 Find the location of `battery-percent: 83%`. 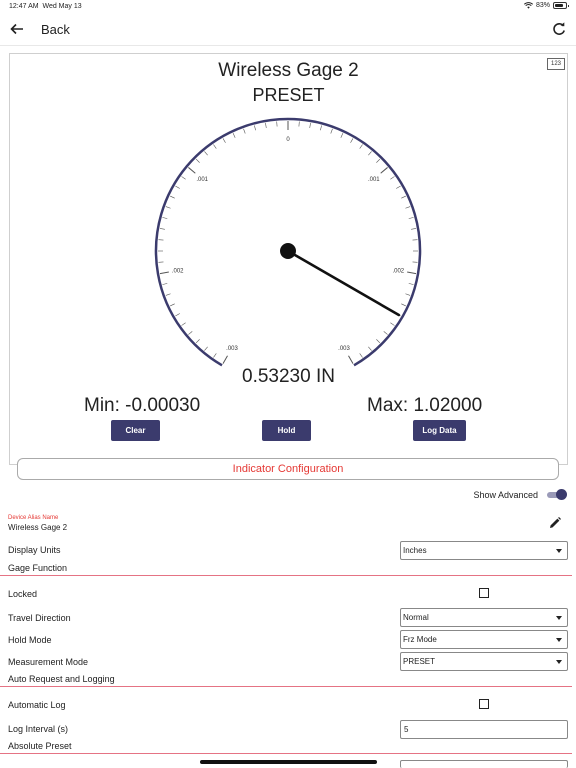

battery-percent: 83% is located at coordinates (542, 5).